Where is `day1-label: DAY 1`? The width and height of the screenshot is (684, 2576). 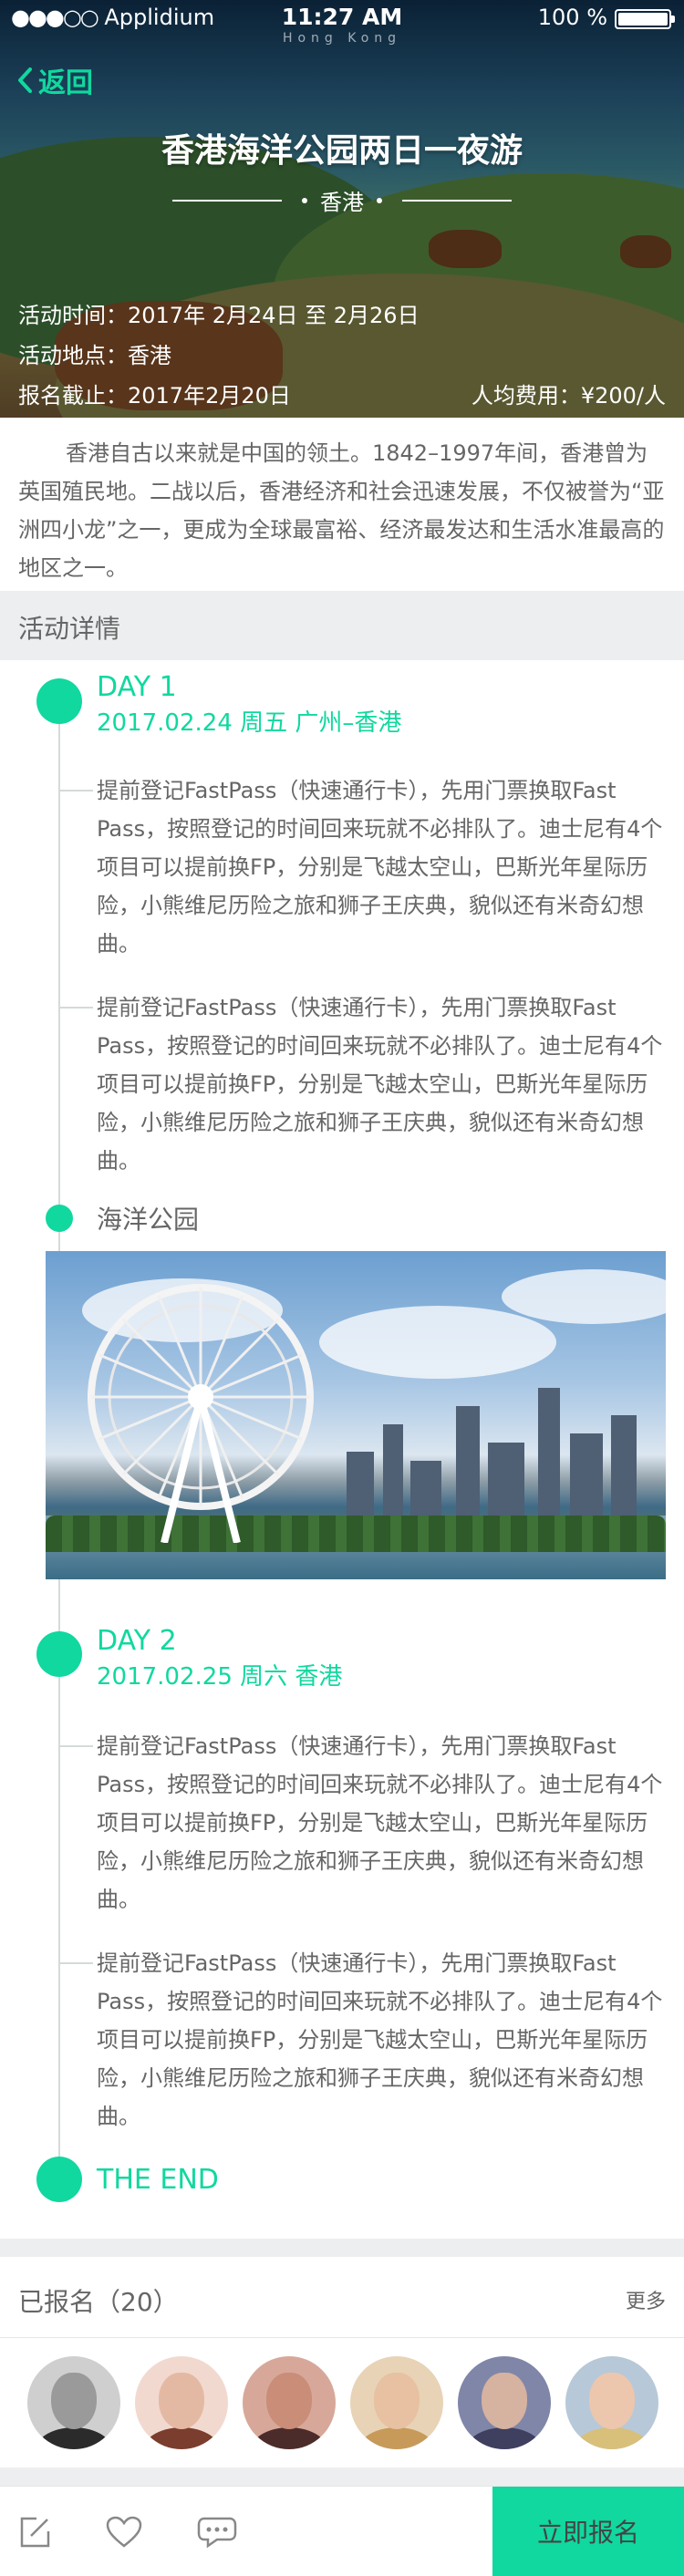 day1-label: DAY 1 is located at coordinates (137, 687).